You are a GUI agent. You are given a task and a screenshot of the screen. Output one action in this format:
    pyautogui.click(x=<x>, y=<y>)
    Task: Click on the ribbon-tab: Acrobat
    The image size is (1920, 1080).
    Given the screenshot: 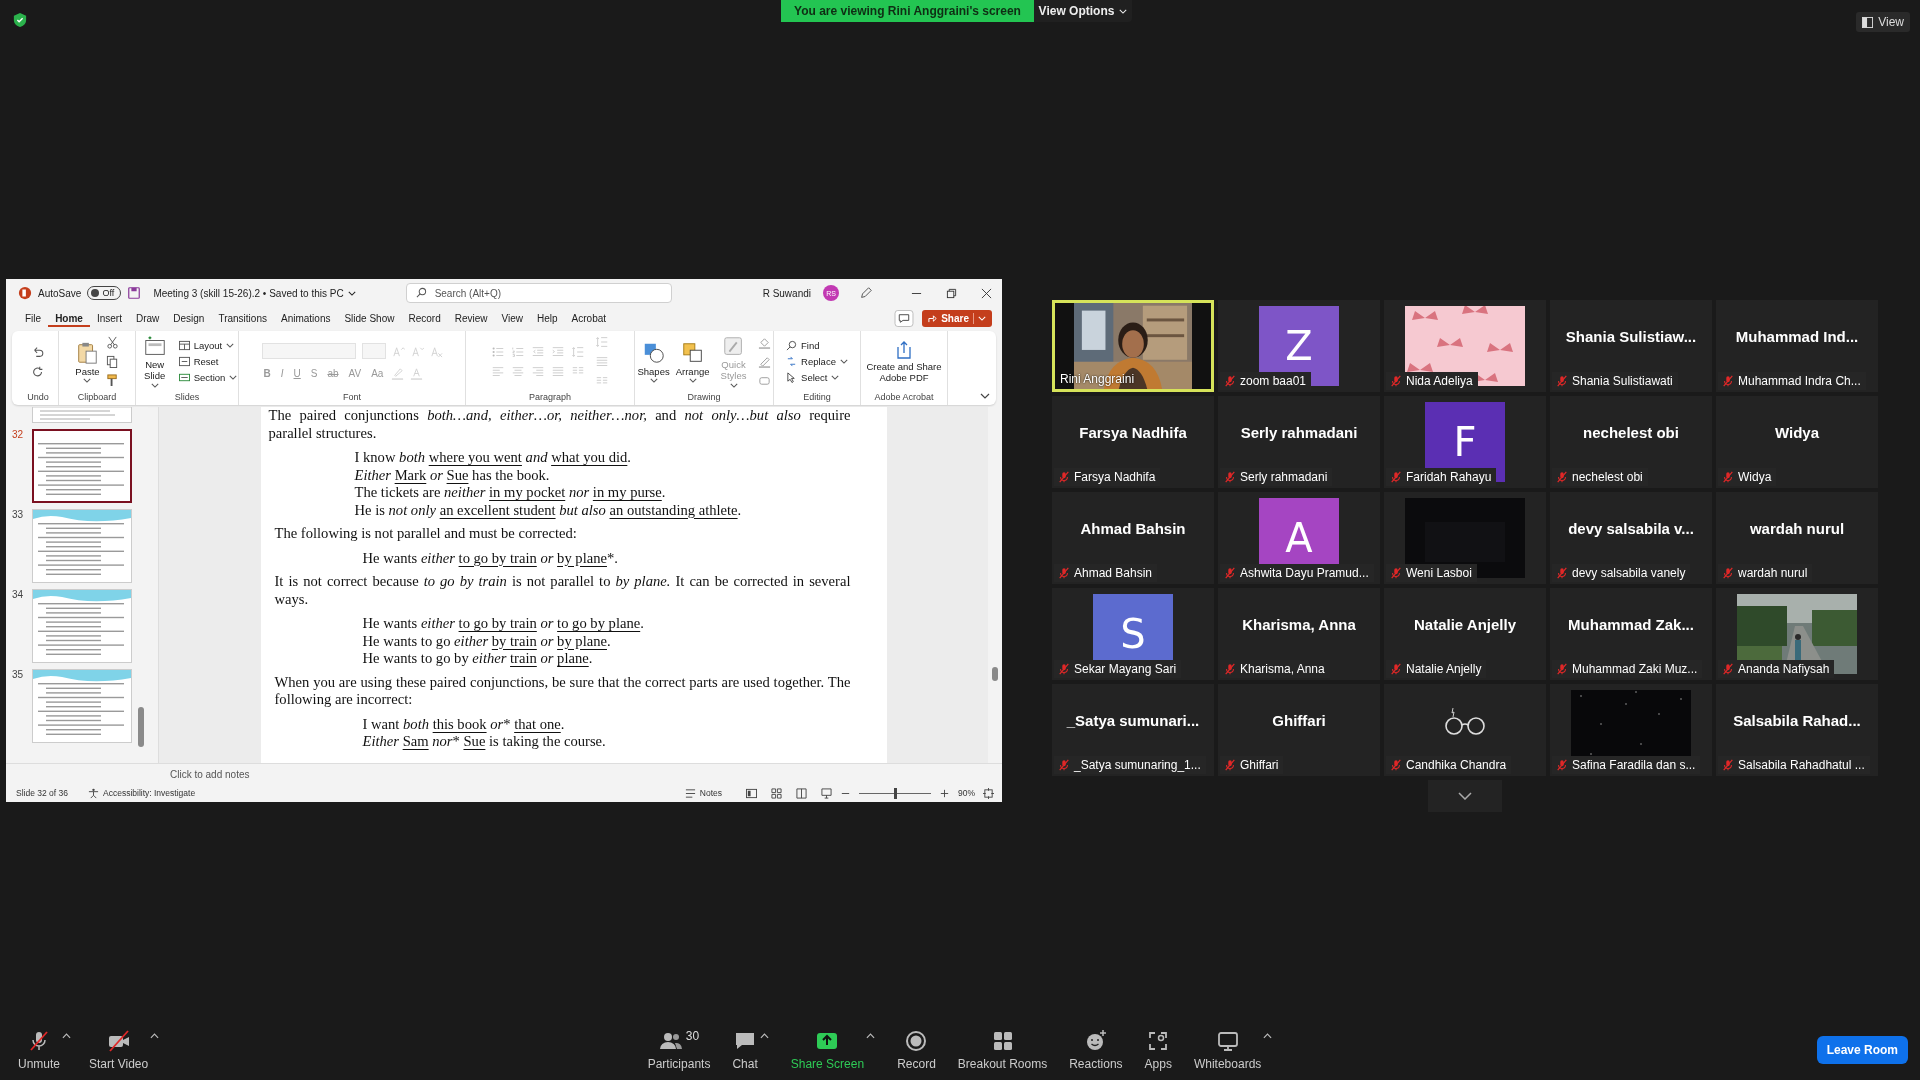 What is the action you would take?
    pyautogui.click(x=589, y=318)
    